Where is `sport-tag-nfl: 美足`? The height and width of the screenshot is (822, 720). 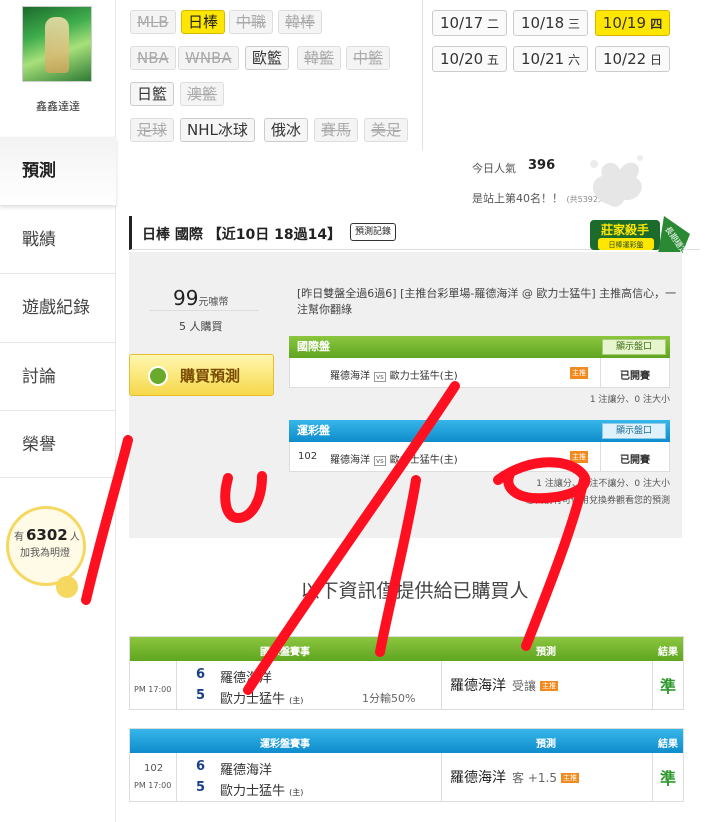 sport-tag-nfl: 美足 is located at coordinates (386, 130).